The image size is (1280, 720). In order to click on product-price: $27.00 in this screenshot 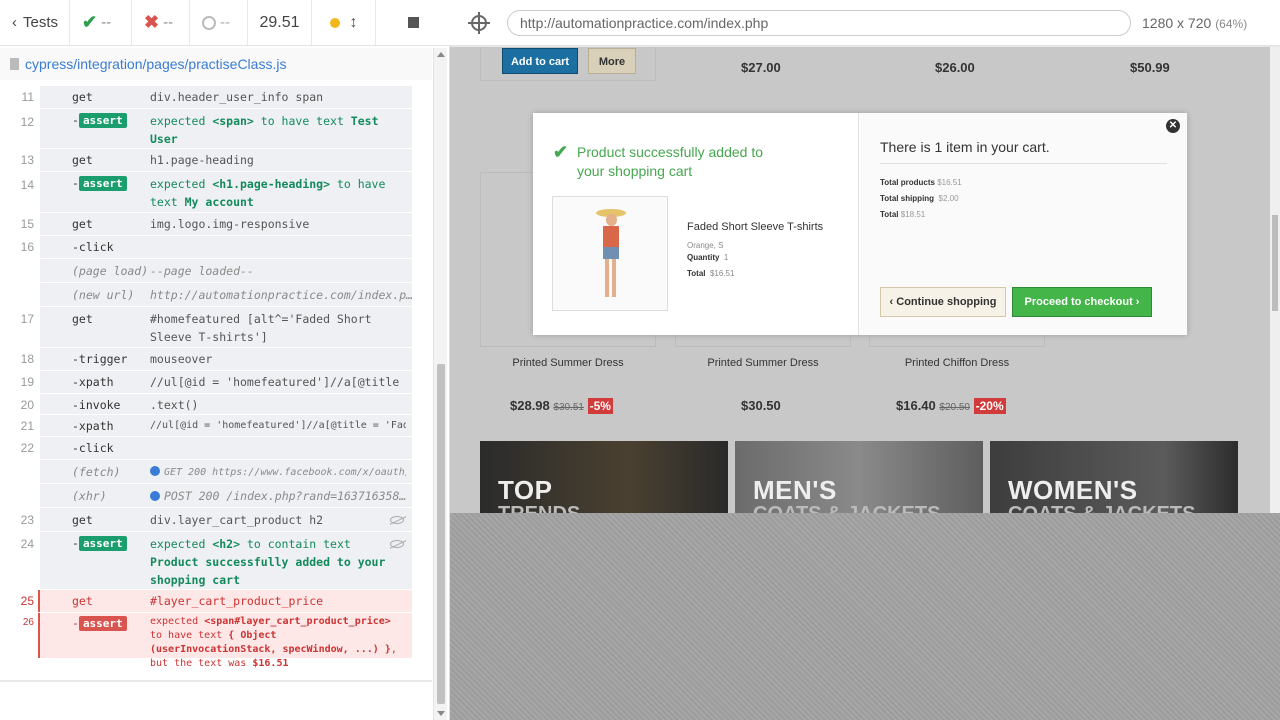, I will do `click(761, 67)`.